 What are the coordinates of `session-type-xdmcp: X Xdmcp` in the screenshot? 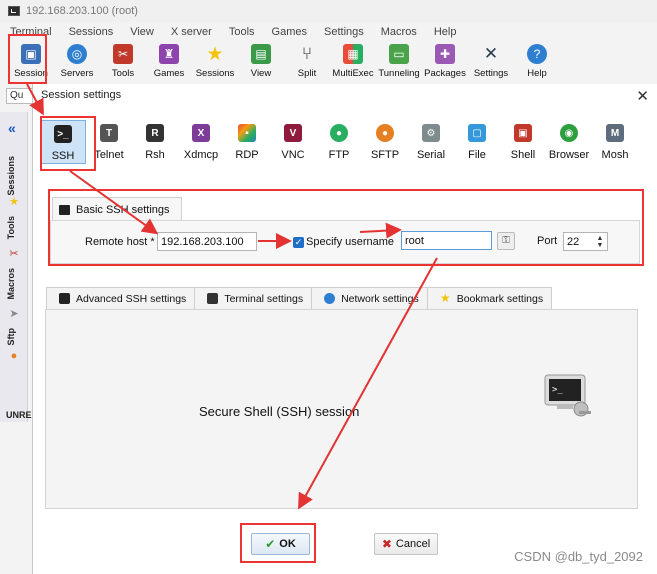 It's located at (201, 145).